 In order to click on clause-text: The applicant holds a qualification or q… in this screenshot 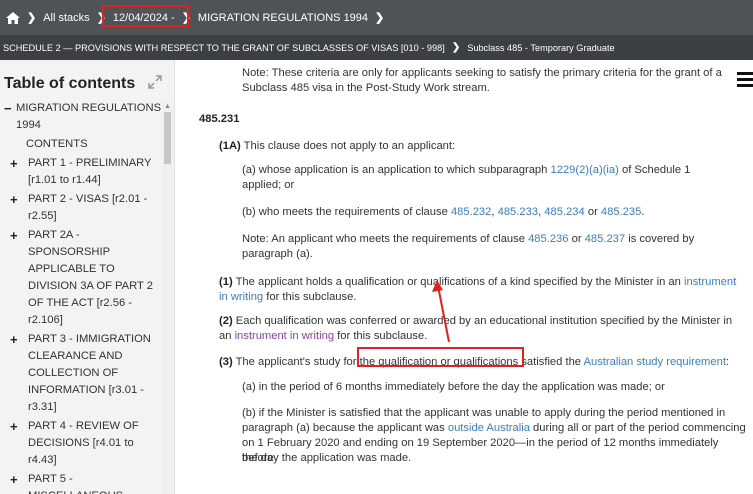, I will do `click(458, 282)`.